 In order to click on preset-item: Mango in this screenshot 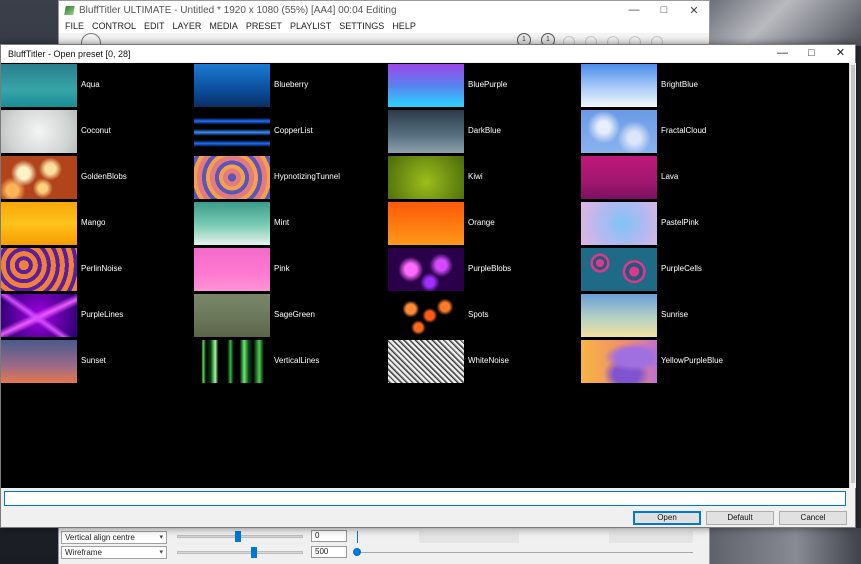, I will do `click(96, 223)`.